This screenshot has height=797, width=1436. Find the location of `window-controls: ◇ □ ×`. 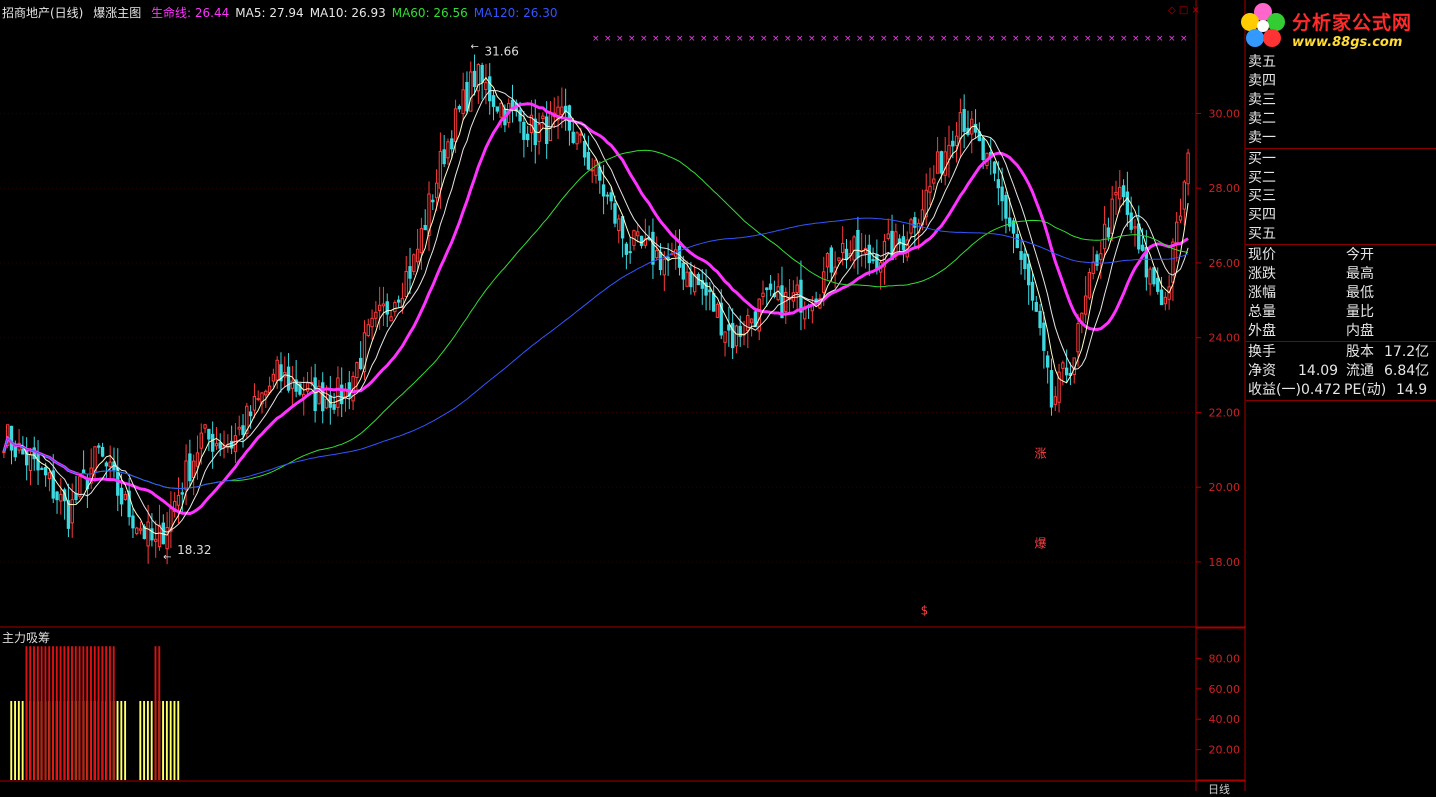

window-controls: ◇ □ × is located at coordinates (1184, 10).